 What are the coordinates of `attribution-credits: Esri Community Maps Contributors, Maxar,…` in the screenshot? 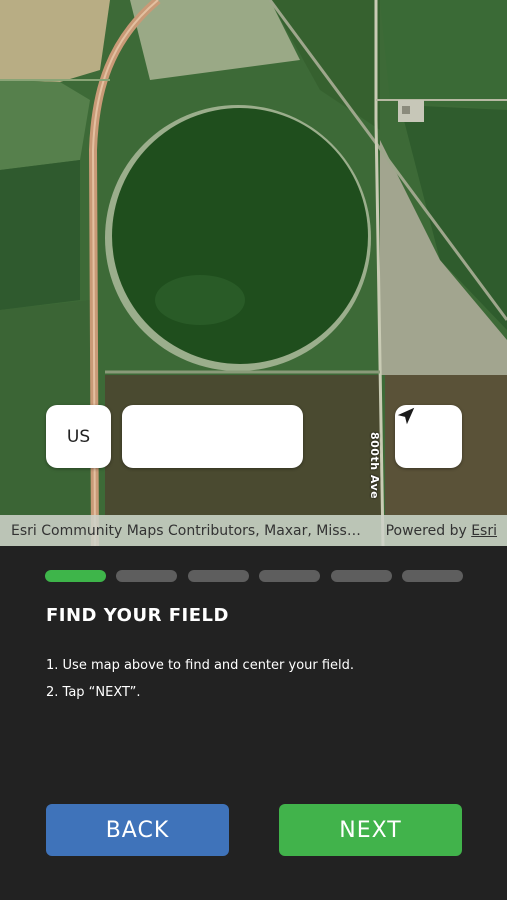 It's located at (186, 530).